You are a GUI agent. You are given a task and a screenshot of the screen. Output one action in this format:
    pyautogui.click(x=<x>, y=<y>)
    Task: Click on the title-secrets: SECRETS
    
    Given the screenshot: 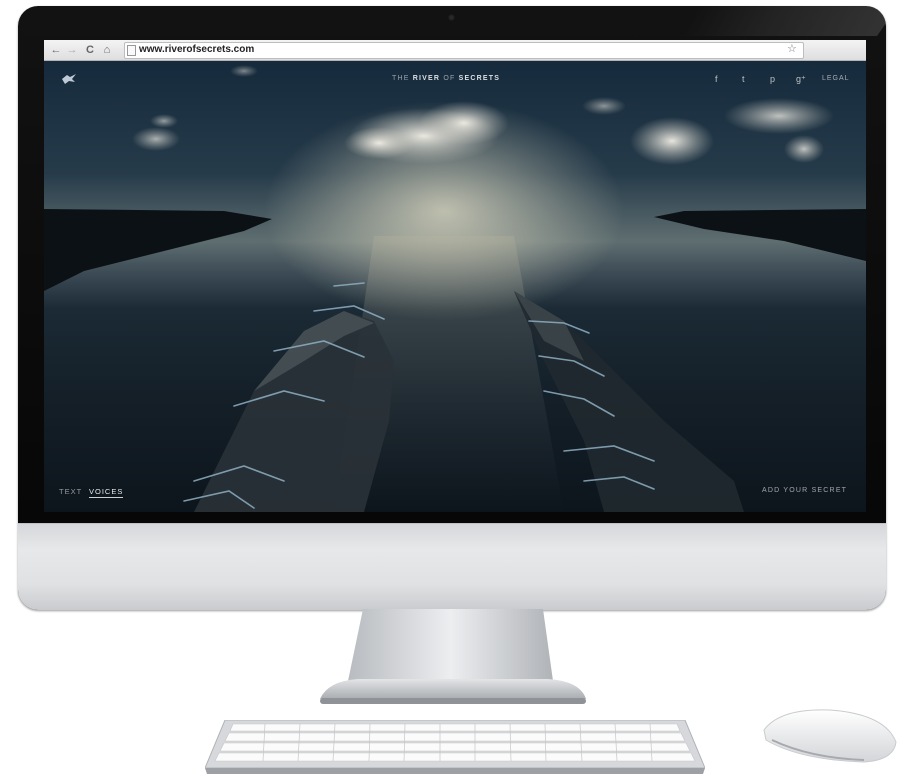 What is the action you would take?
    pyautogui.click(x=479, y=78)
    